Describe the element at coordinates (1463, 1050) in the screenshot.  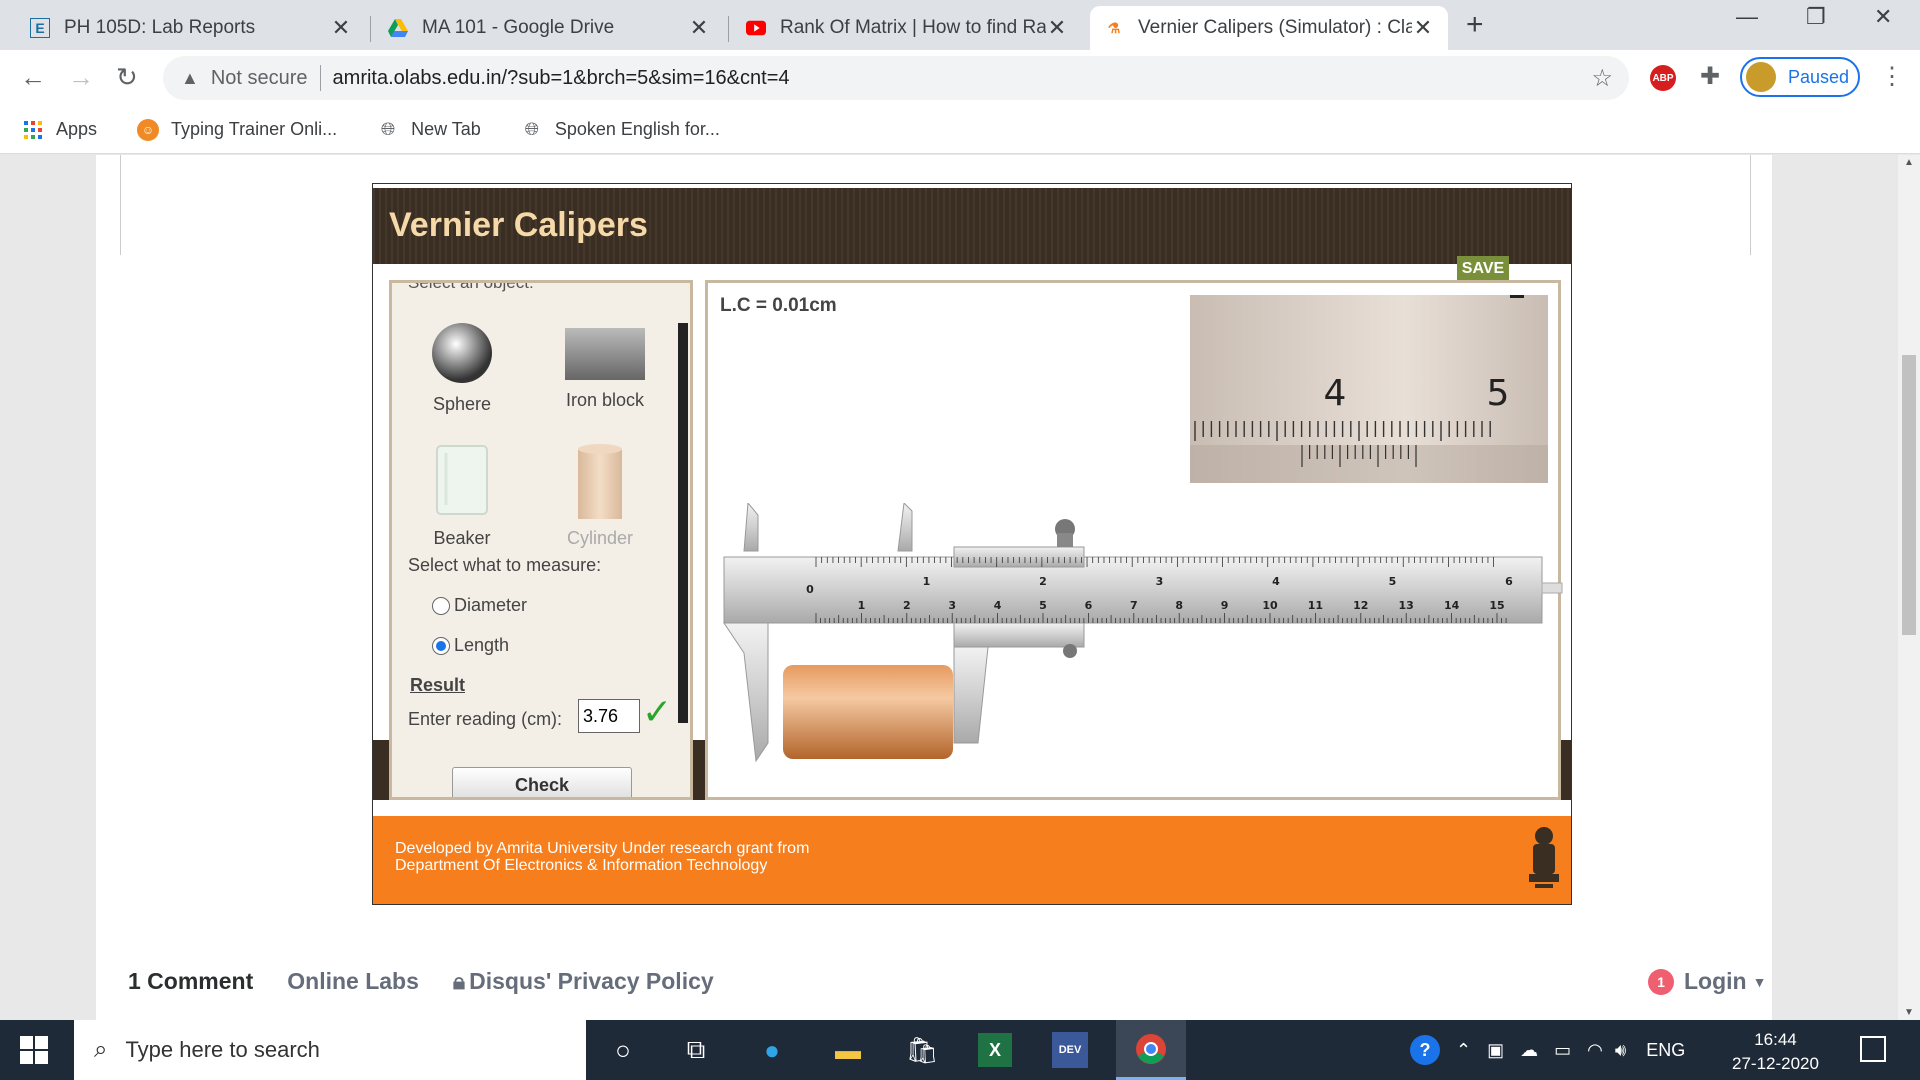
I see `chevron-up-icon: ⌃` at that location.